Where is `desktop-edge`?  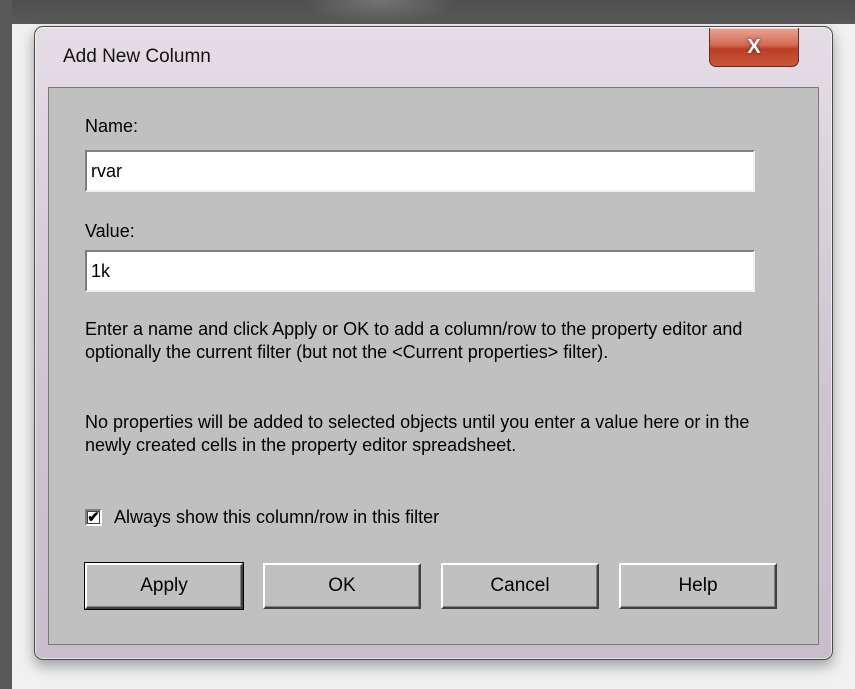 desktop-edge is located at coordinates (6, 344).